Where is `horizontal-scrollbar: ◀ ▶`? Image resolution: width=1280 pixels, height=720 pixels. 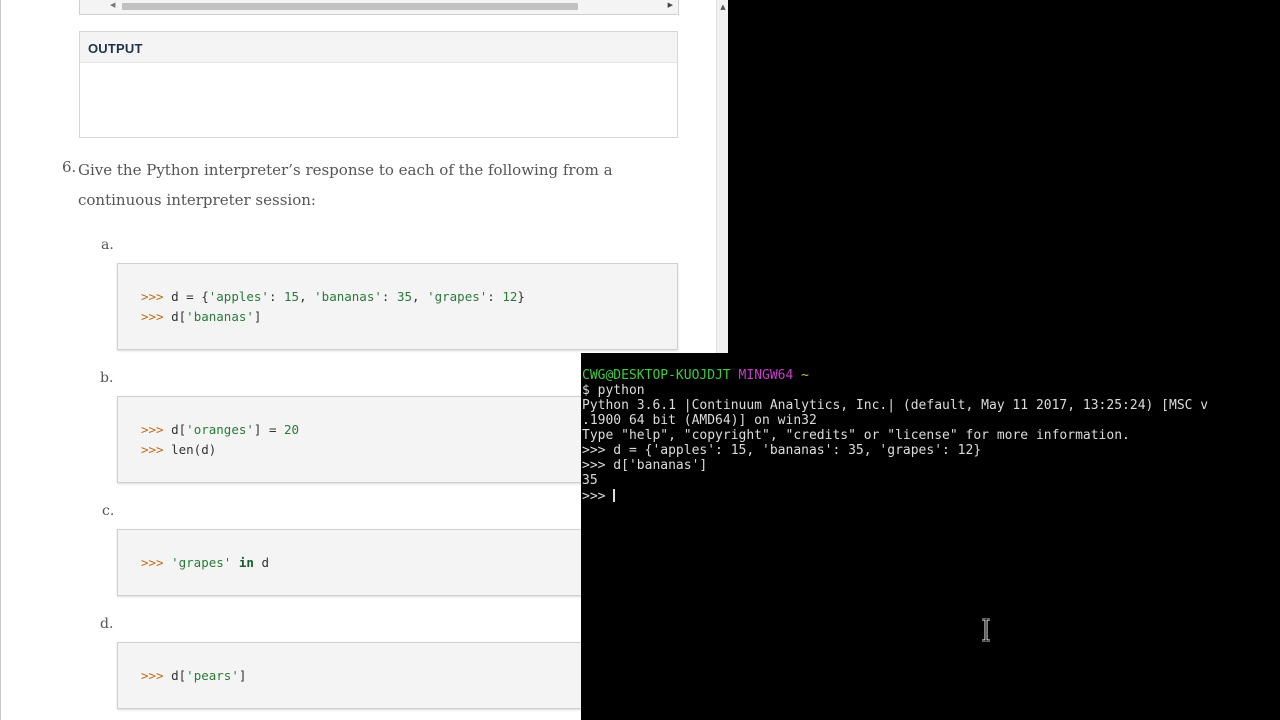
horizontal-scrollbar: ◀ ▶ is located at coordinates (379, 6).